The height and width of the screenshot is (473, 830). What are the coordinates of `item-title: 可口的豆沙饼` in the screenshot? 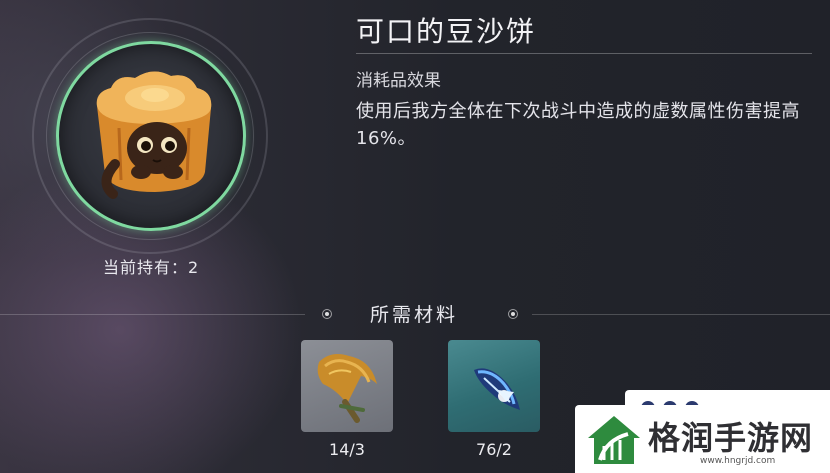 It's located at (446, 31).